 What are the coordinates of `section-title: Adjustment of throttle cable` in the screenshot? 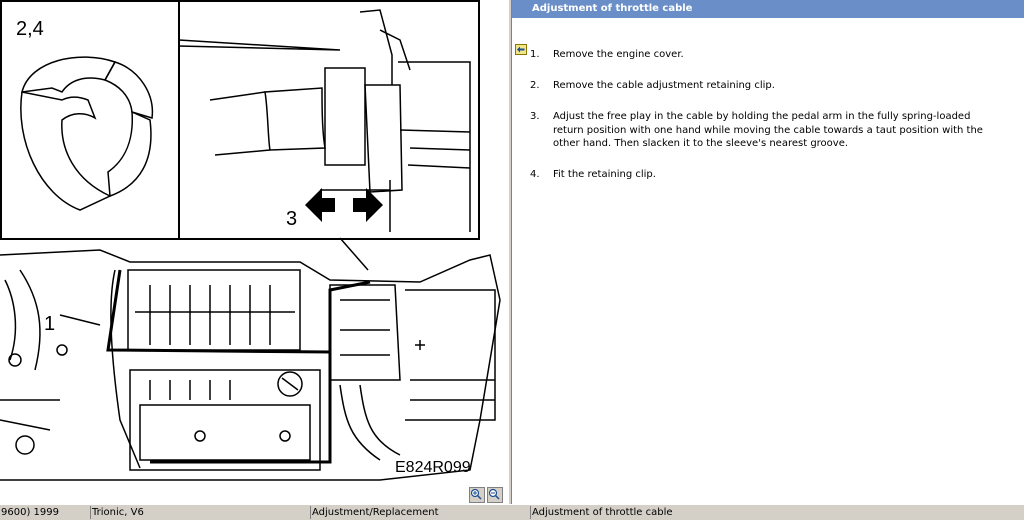 It's located at (768, 9).